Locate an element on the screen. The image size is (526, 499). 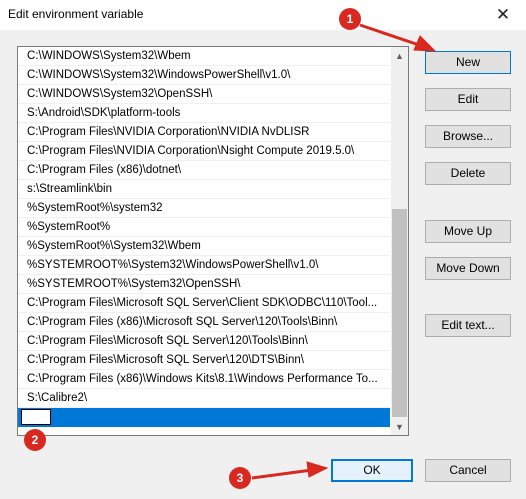
delete-button: Delete is located at coordinates (468, 173).